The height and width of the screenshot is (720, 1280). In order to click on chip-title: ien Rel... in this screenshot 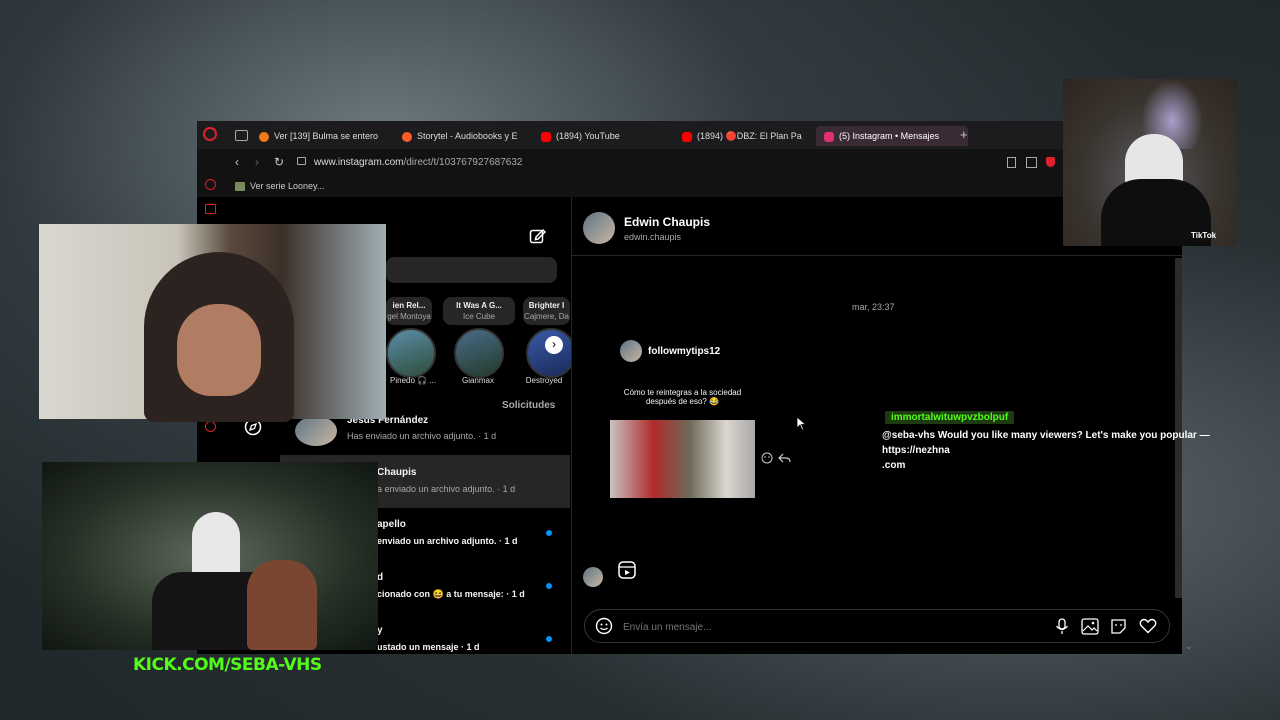, I will do `click(409, 305)`.